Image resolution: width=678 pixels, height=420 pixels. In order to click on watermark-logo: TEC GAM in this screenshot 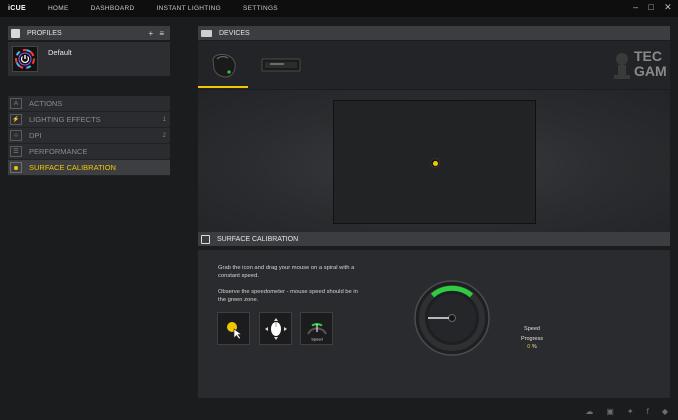, I will do `click(641, 66)`.